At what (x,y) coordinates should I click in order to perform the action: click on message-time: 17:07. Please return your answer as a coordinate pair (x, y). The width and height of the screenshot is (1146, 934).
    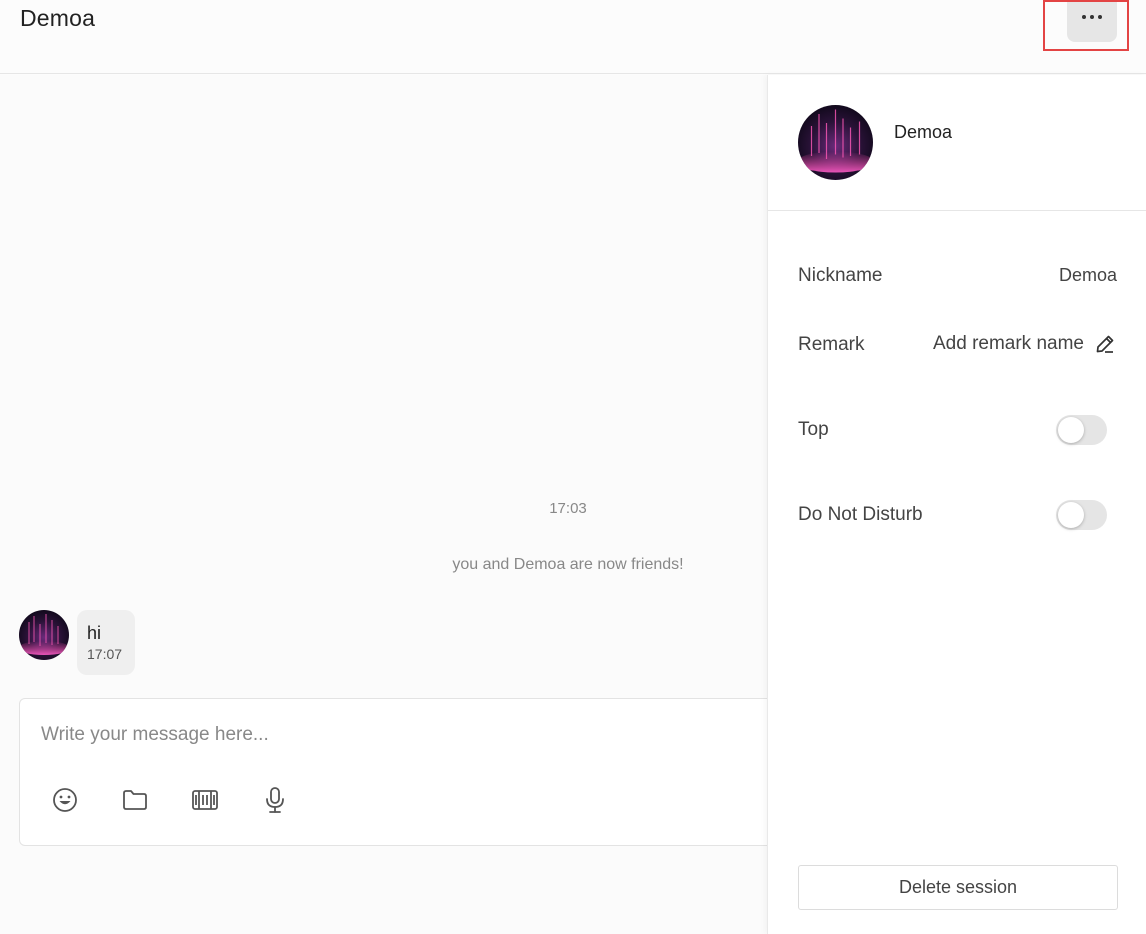
    Looking at the image, I should click on (105, 654).